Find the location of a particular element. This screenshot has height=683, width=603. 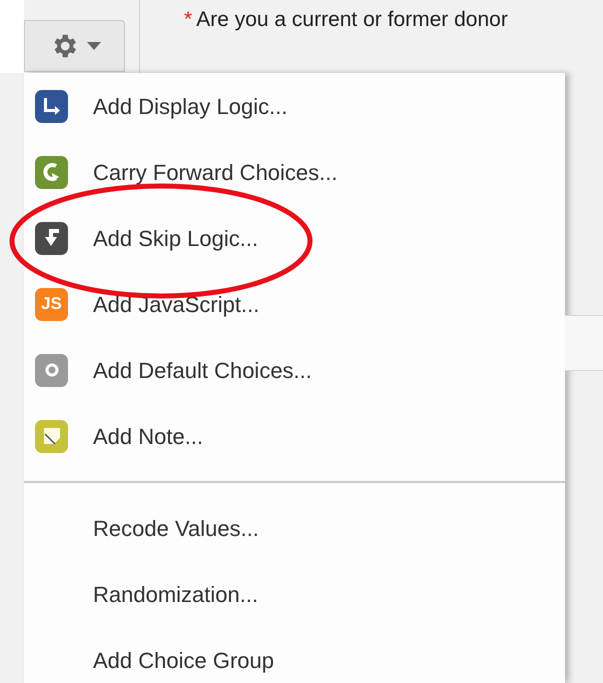

question-text: Are you a current or former donor is located at coordinates (352, 20).